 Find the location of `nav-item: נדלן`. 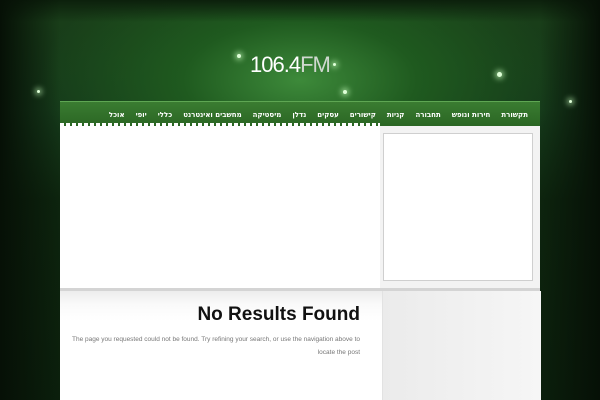

nav-item: נדלן is located at coordinates (299, 115).